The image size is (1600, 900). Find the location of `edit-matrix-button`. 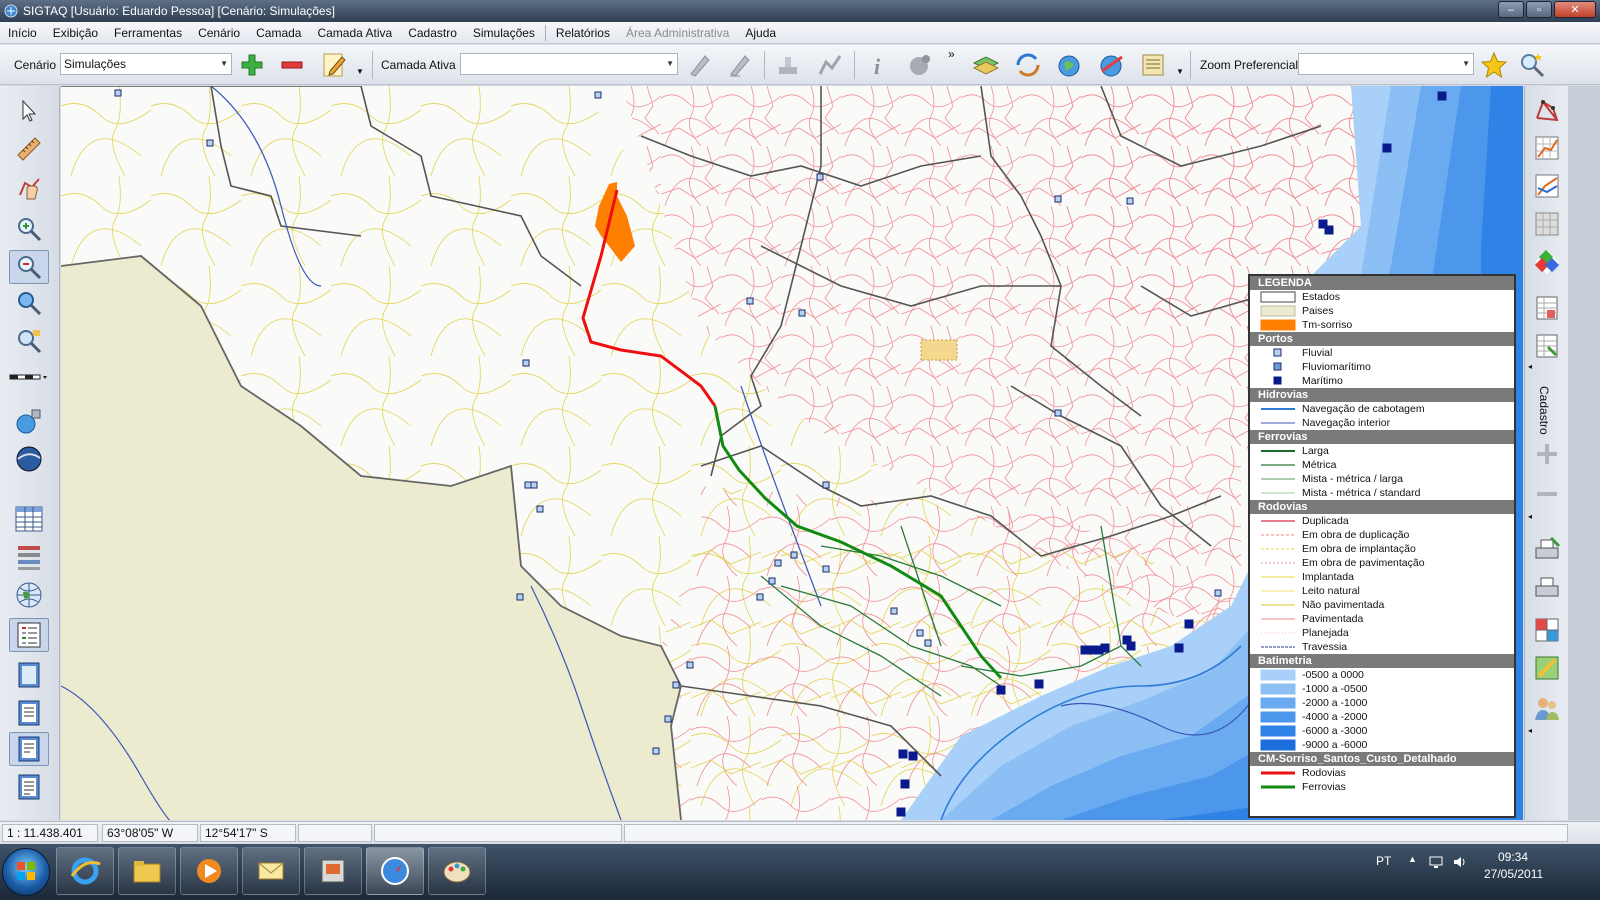

edit-matrix-button is located at coordinates (1547, 668).